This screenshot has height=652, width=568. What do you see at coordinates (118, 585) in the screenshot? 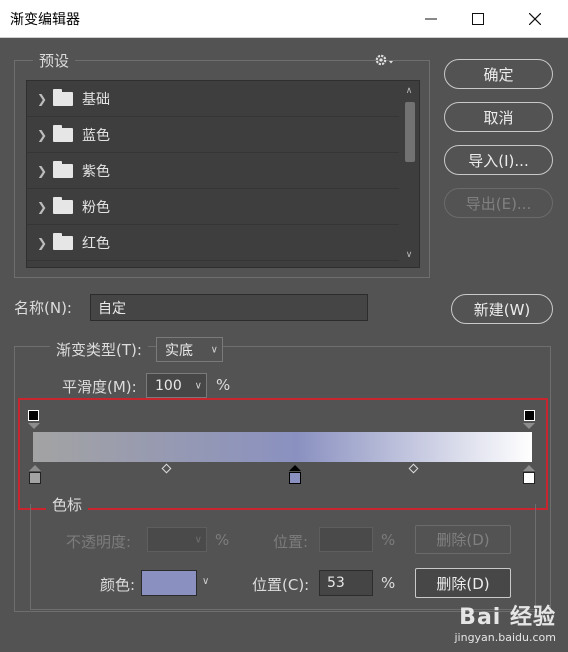
I see `color-label: 颜色:` at bounding box center [118, 585].